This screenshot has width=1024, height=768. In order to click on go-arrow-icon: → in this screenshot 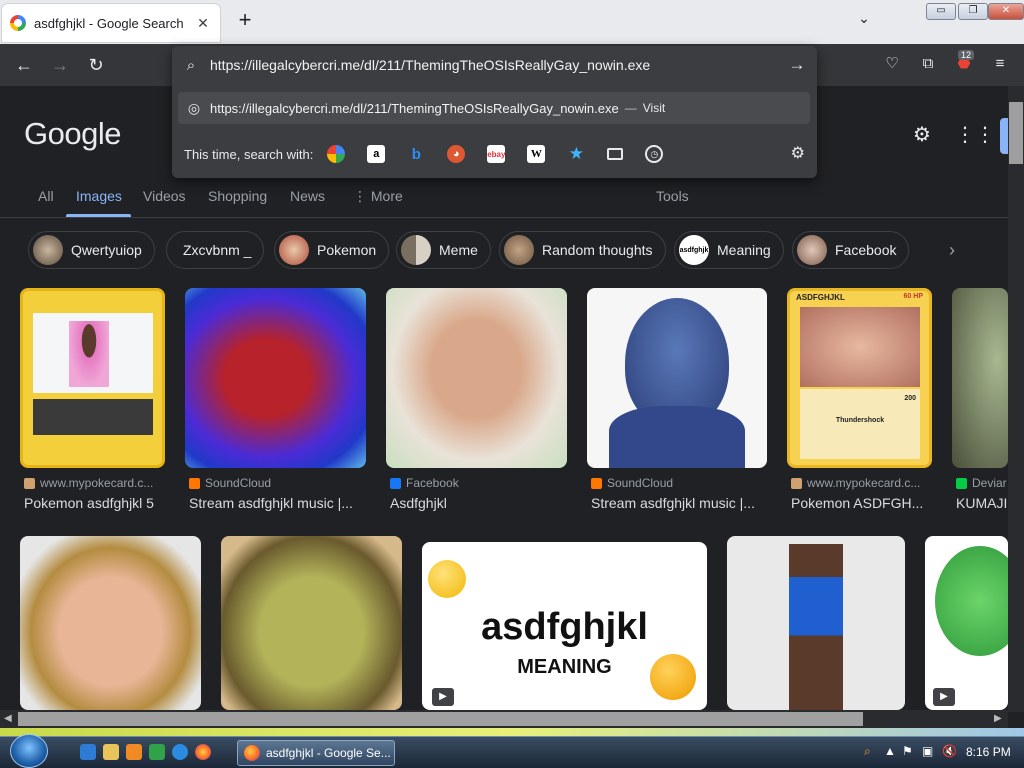, I will do `click(797, 65)`.